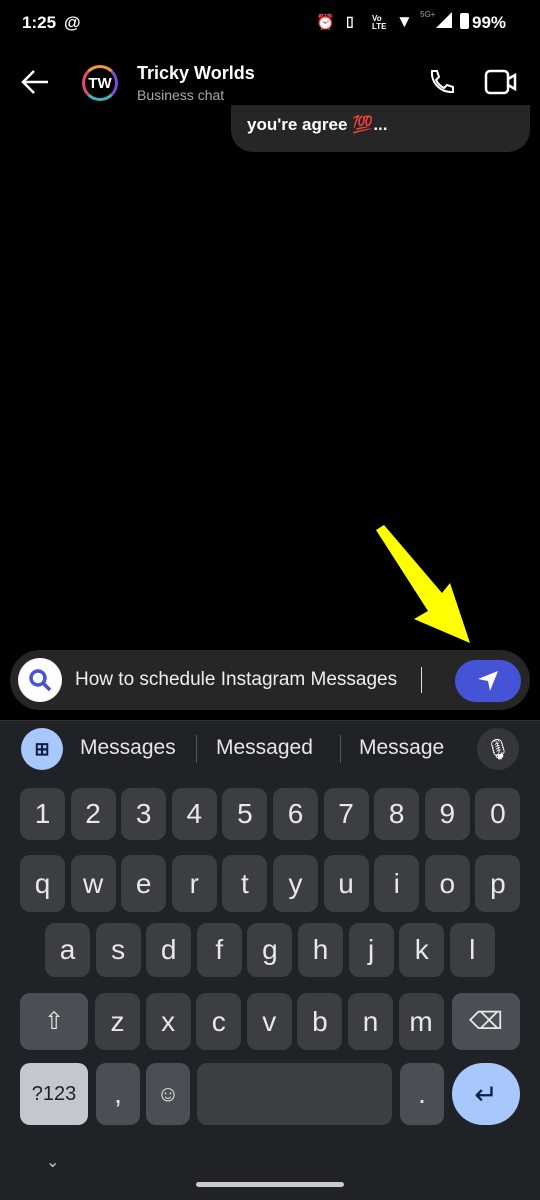 This screenshot has width=540, height=1200. What do you see at coordinates (320, 1021) in the screenshot?
I see `key-b: b` at bounding box center [320, 1021].